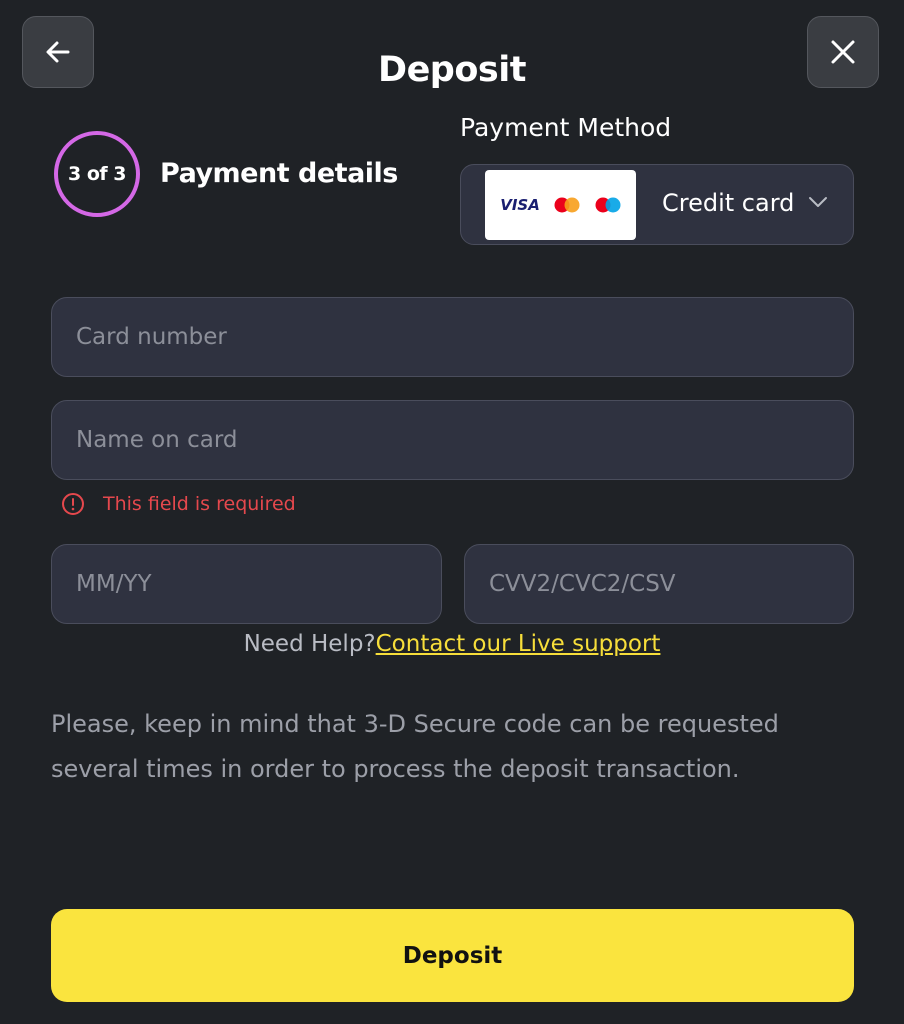  I want to click on deposit-button: Deposit, so click(452, 955).